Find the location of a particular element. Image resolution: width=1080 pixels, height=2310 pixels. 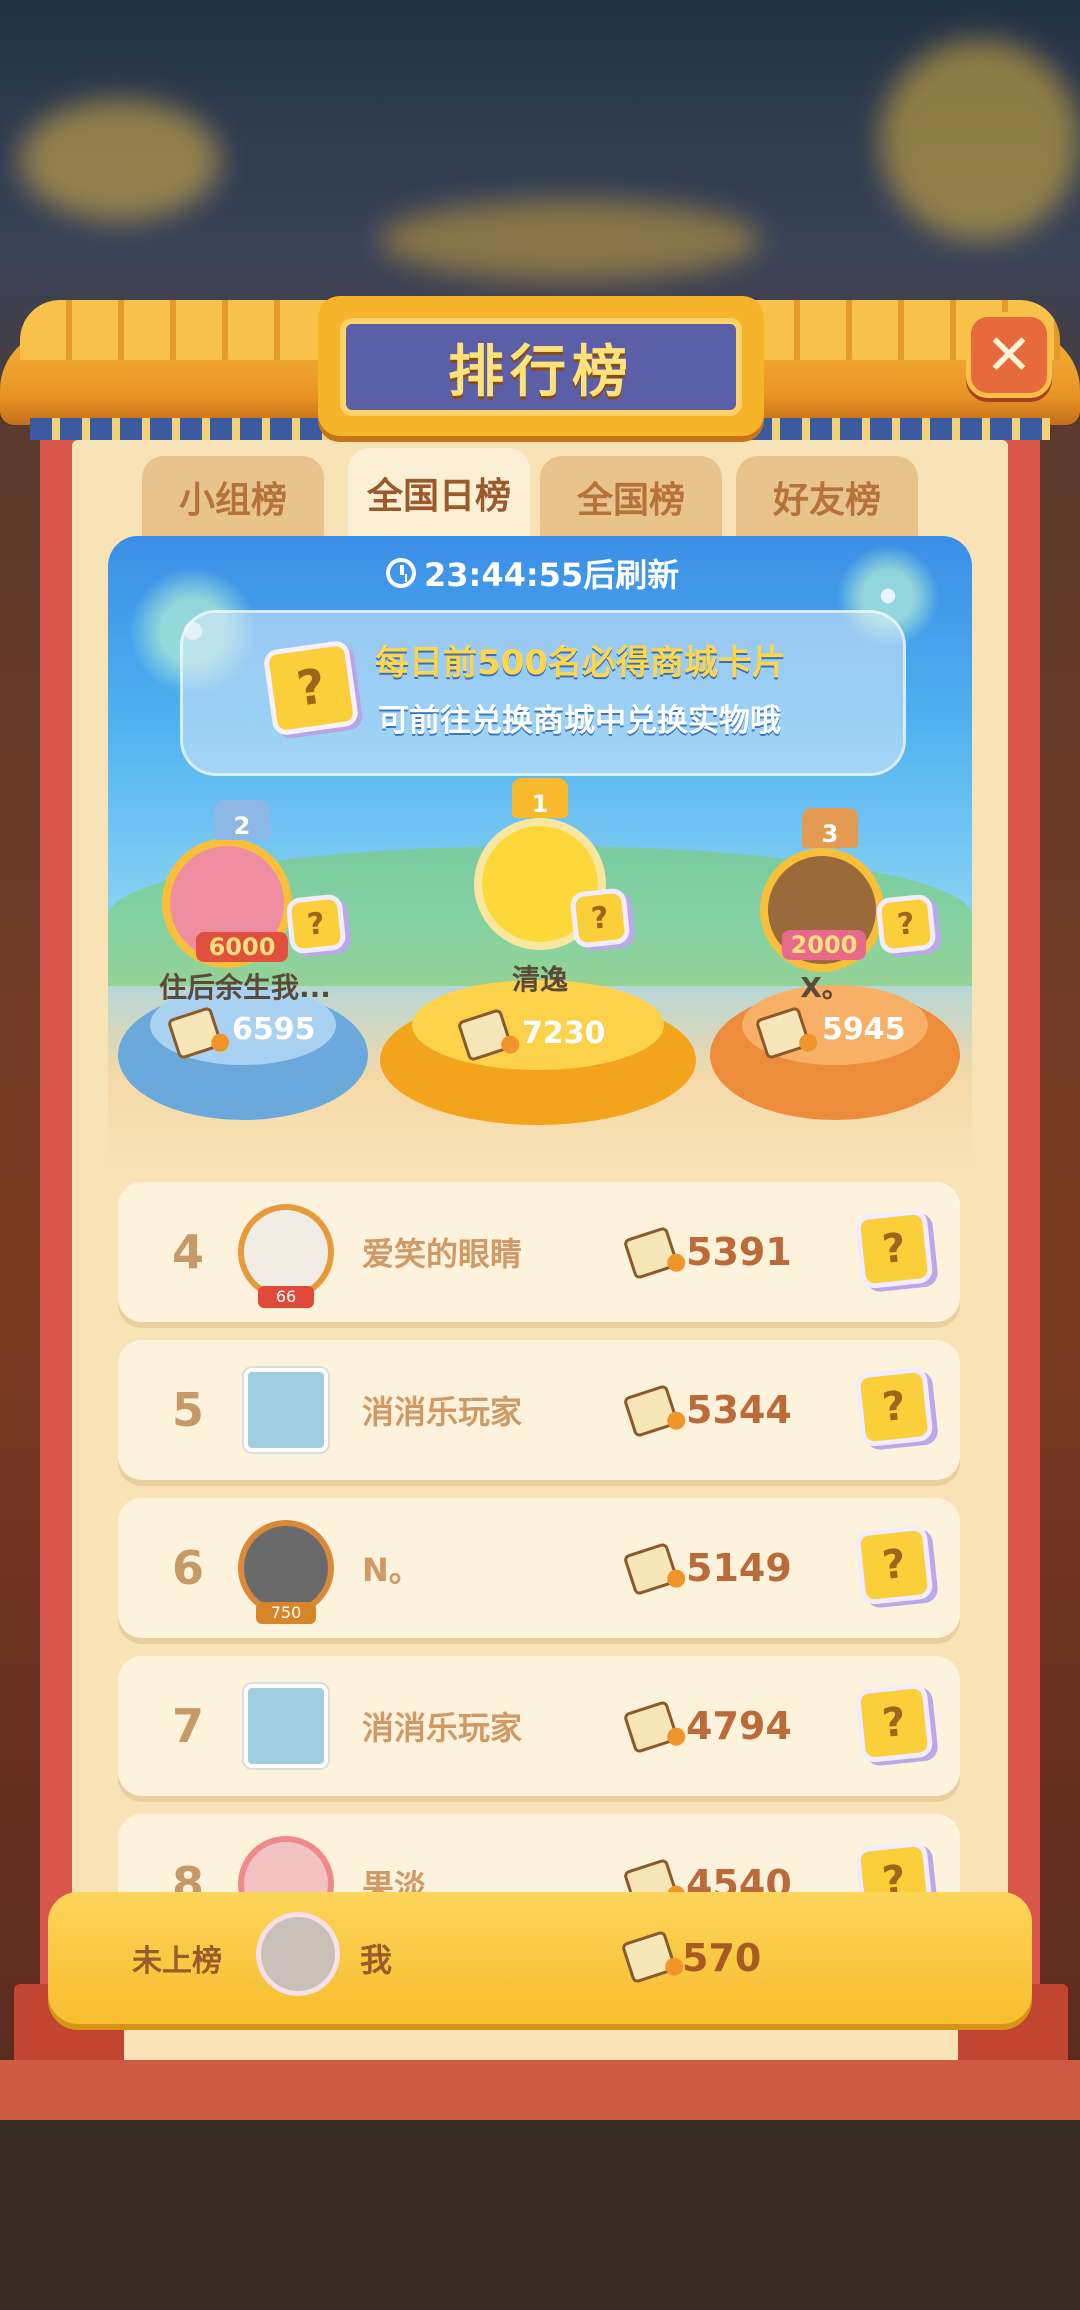

list-item: 5 消消乐玩家 5344 ? is located at coordinates (539, 1410).